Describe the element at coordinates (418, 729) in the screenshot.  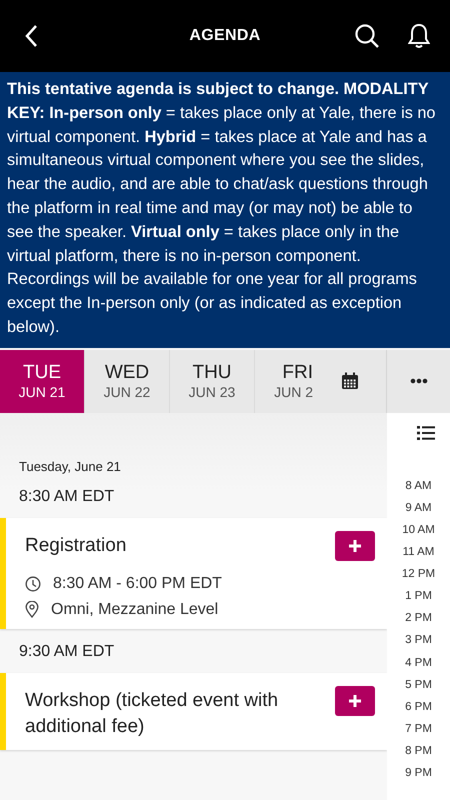
I see `hour-index-label: 7 PM` at that location.